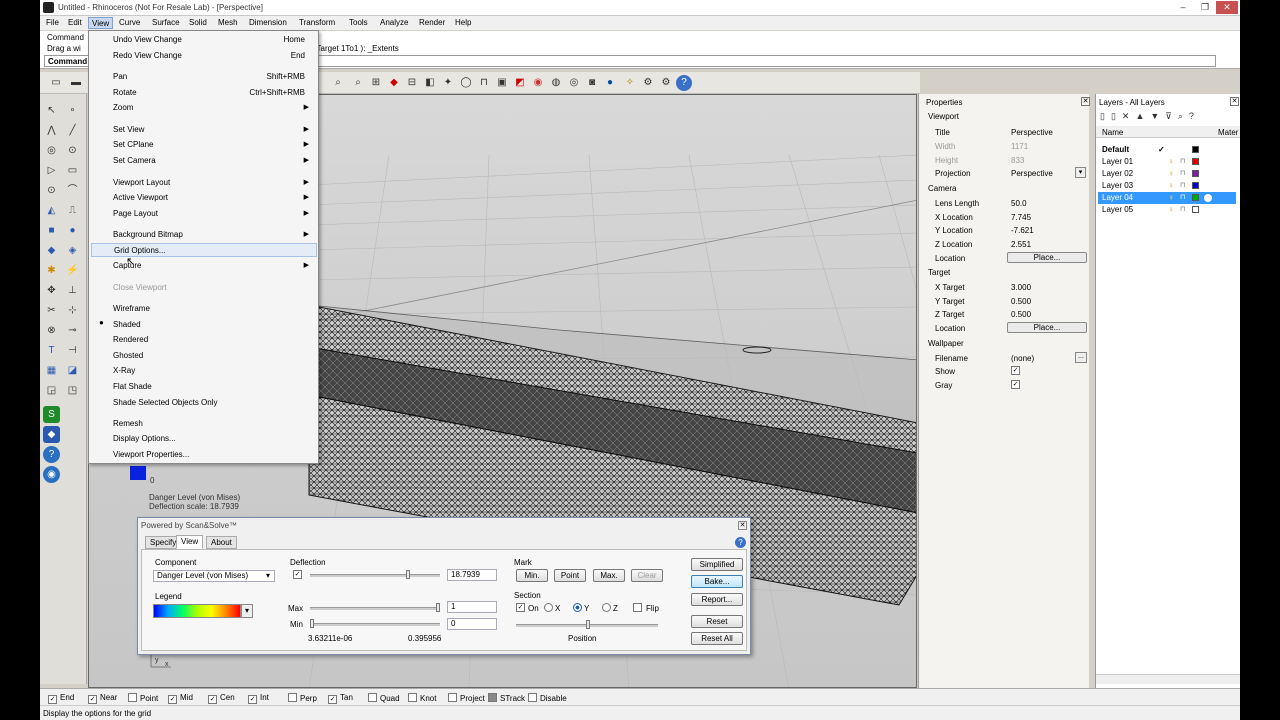 The image size is (1280, 720). I want to click on mark-min-button: Min., so click(532, 575).